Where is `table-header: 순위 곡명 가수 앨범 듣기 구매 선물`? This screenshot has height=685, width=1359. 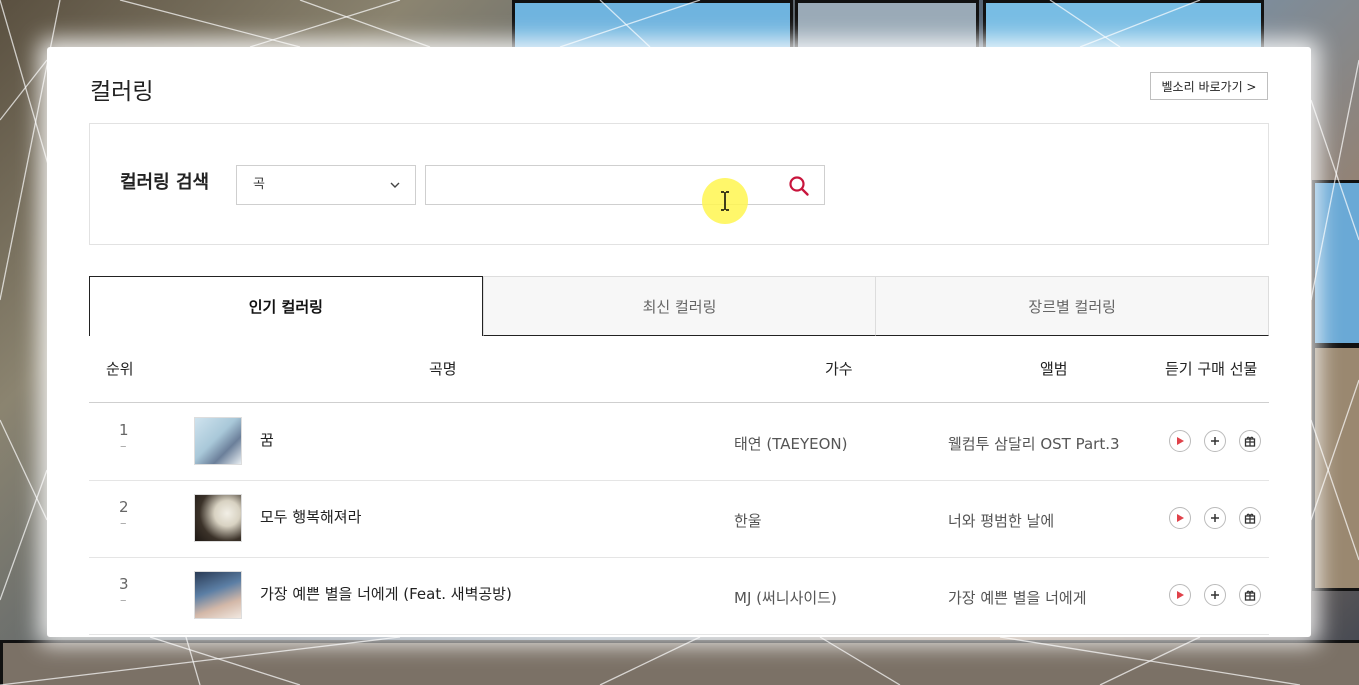
table-header: 순위 곡명 가수 앨범 듣기 구매 선물 is located at coordinates (679, 369).